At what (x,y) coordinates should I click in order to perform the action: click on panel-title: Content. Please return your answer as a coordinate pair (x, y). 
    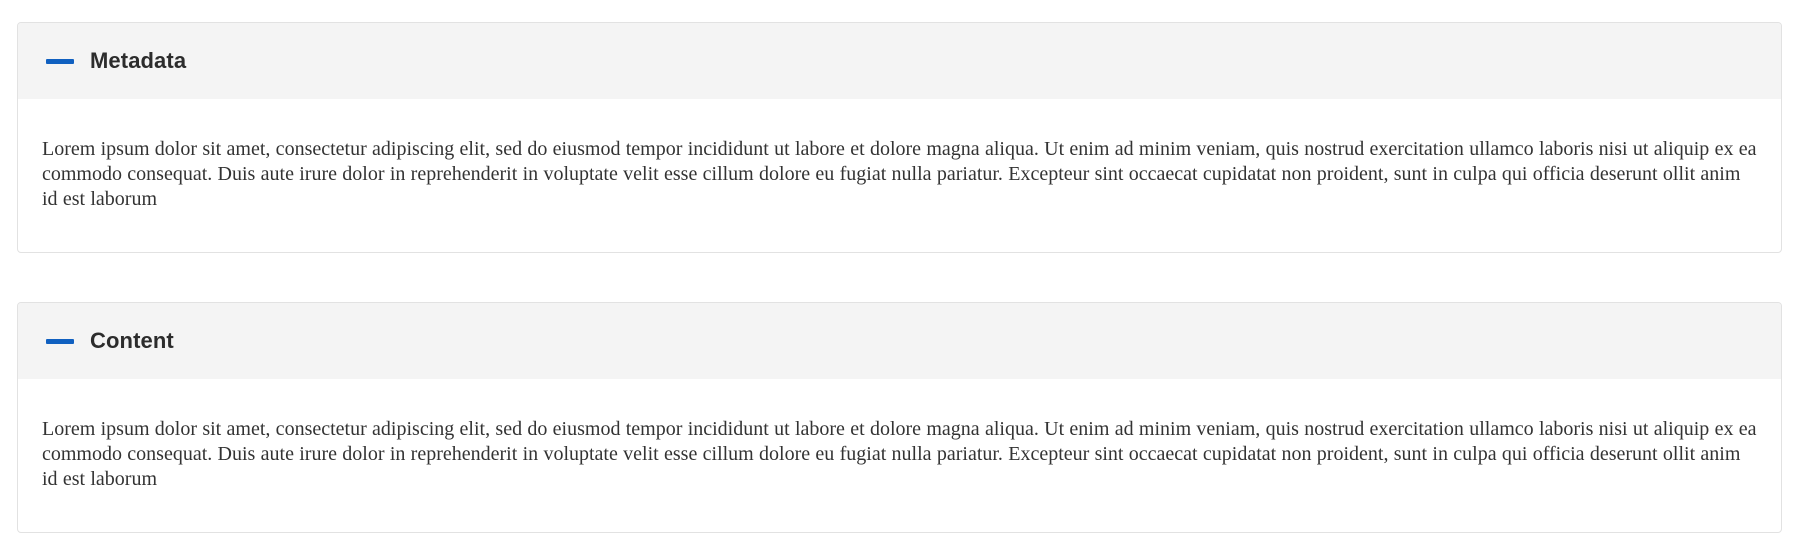
    Looking at the image, I should click on (132, 340).